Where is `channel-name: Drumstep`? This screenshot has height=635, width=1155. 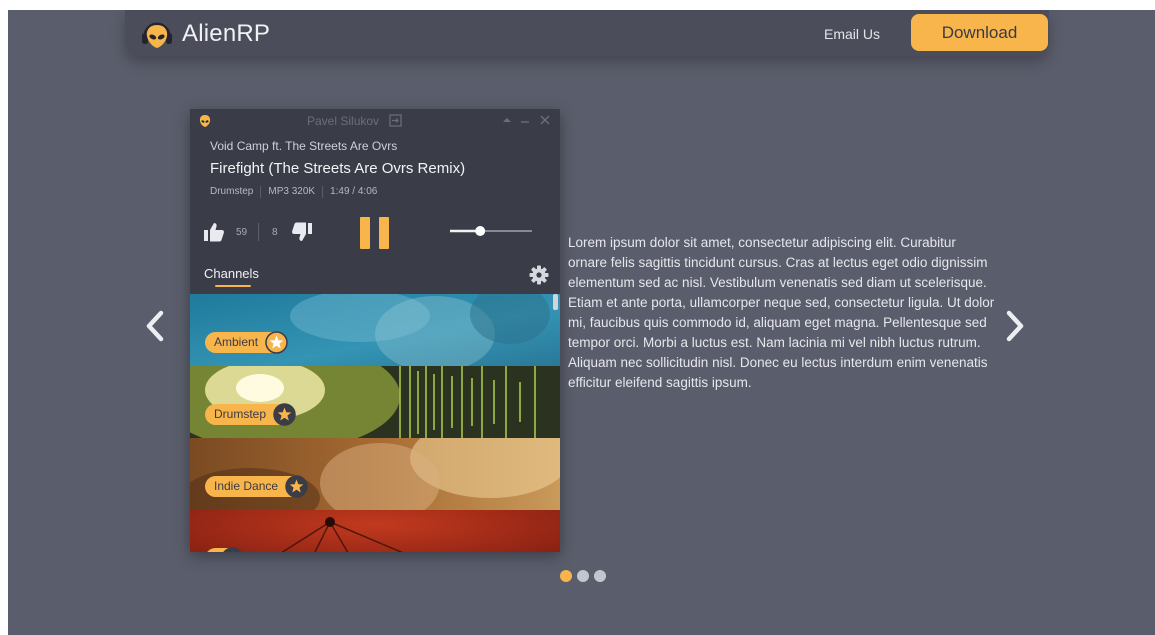
channel-name: Drumstep is located at coordinates (240, 414).